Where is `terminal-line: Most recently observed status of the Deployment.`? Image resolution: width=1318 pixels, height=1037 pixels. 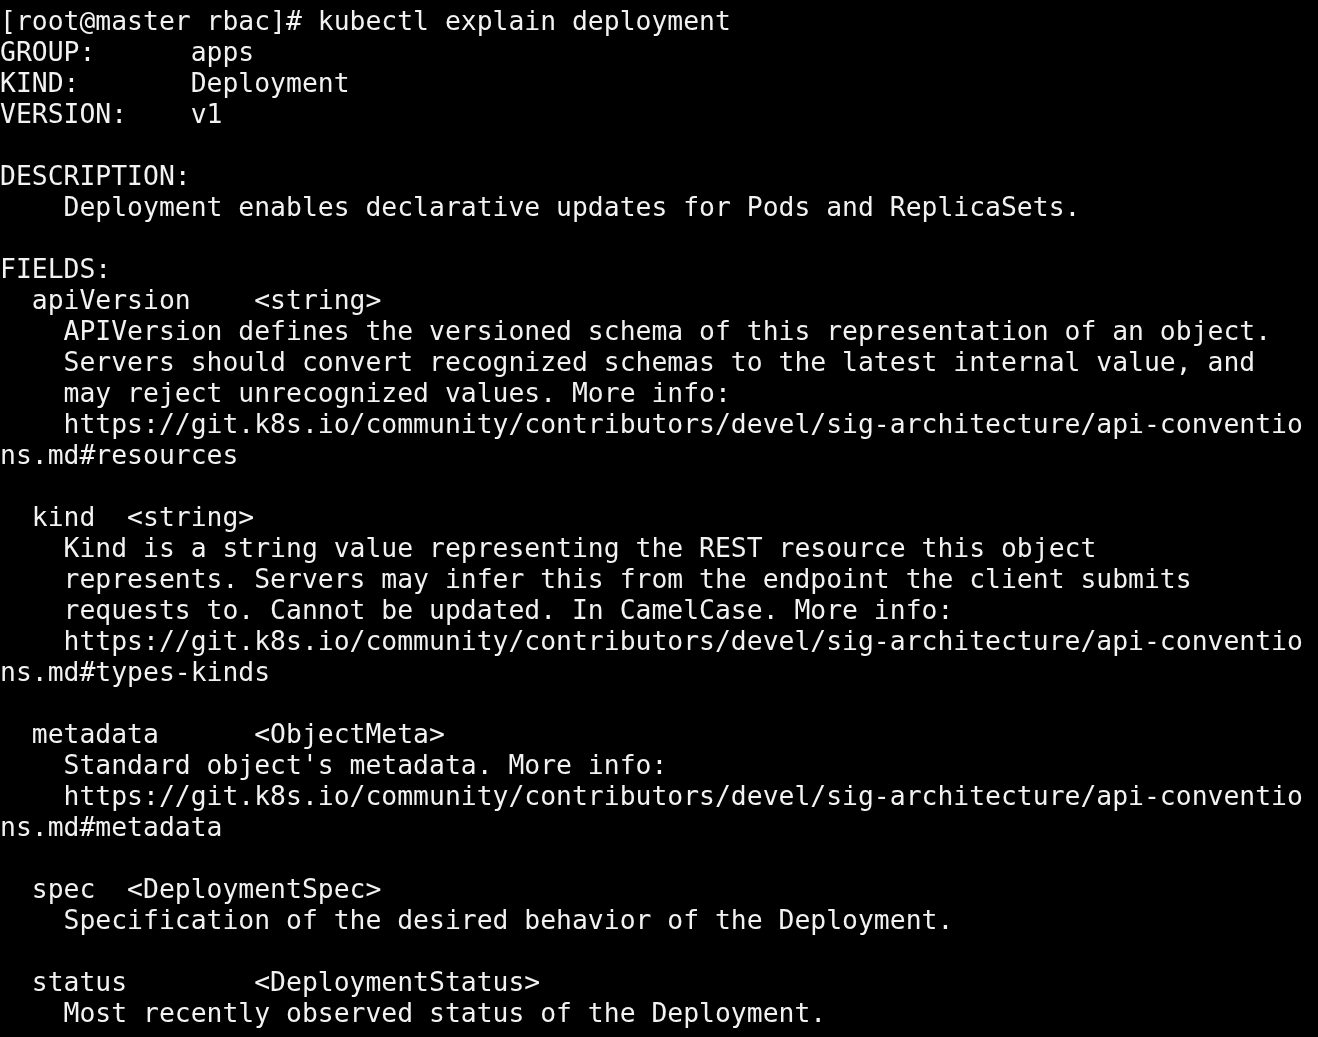
terminal-line: Most recently observed status of the Deployment. is located at coordinates (444, 1012).